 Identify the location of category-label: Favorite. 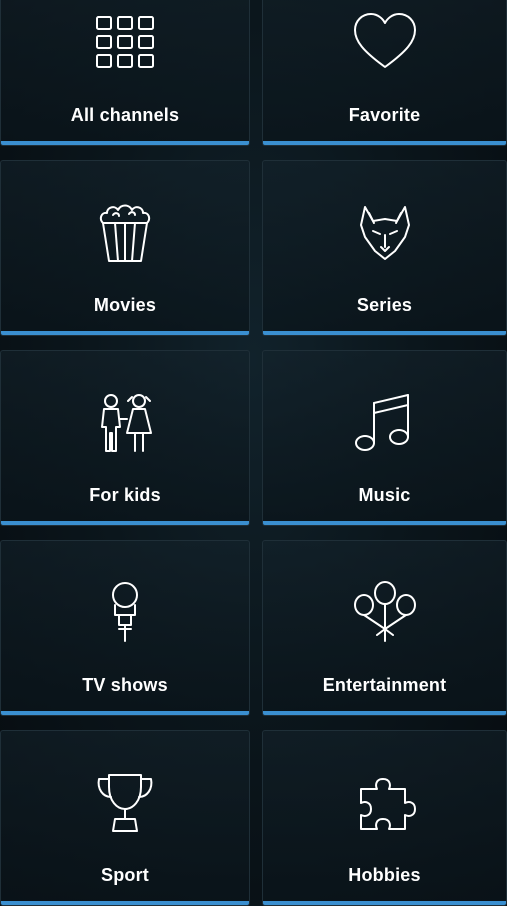
(384, 115).